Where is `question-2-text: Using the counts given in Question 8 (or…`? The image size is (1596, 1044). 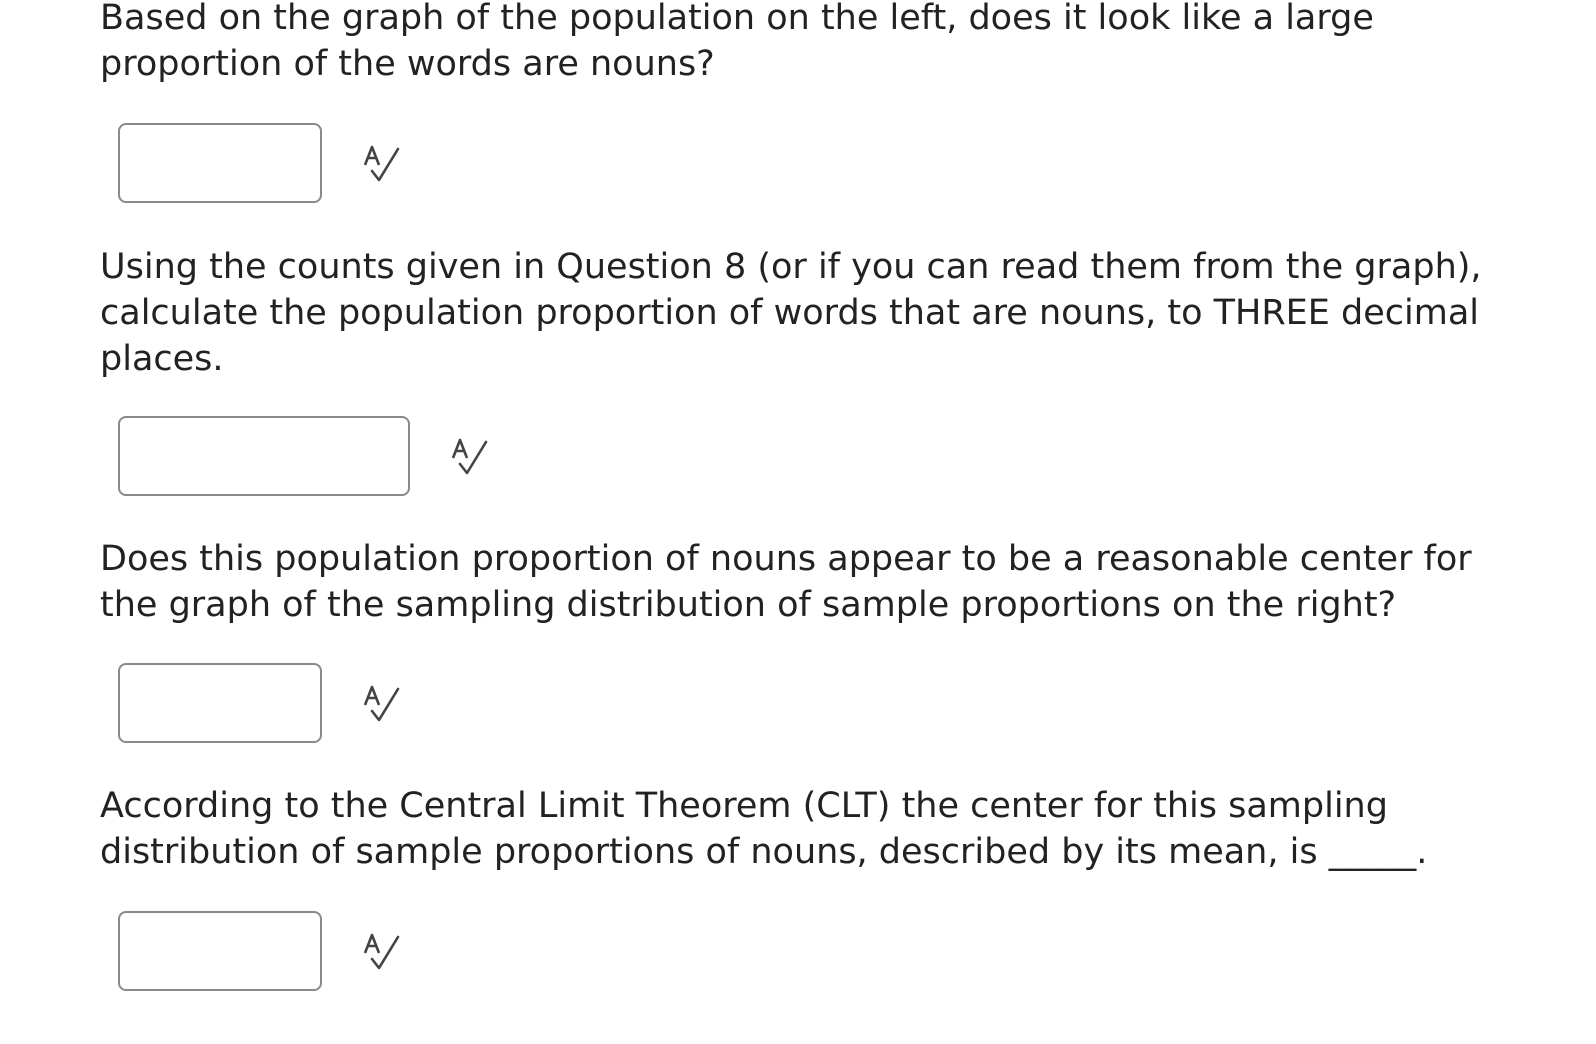
question-2-text: Using the counts given in Question 8 (or… is located at coordinates (791, 313).